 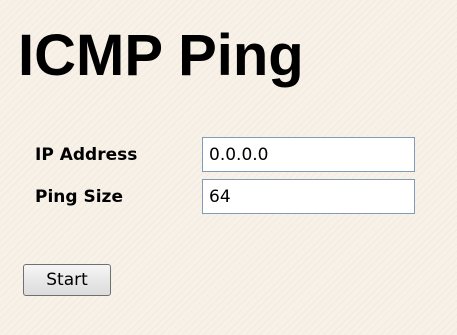 I want to click on ping-size-row: Ping Size, so click(x=230, y=197).